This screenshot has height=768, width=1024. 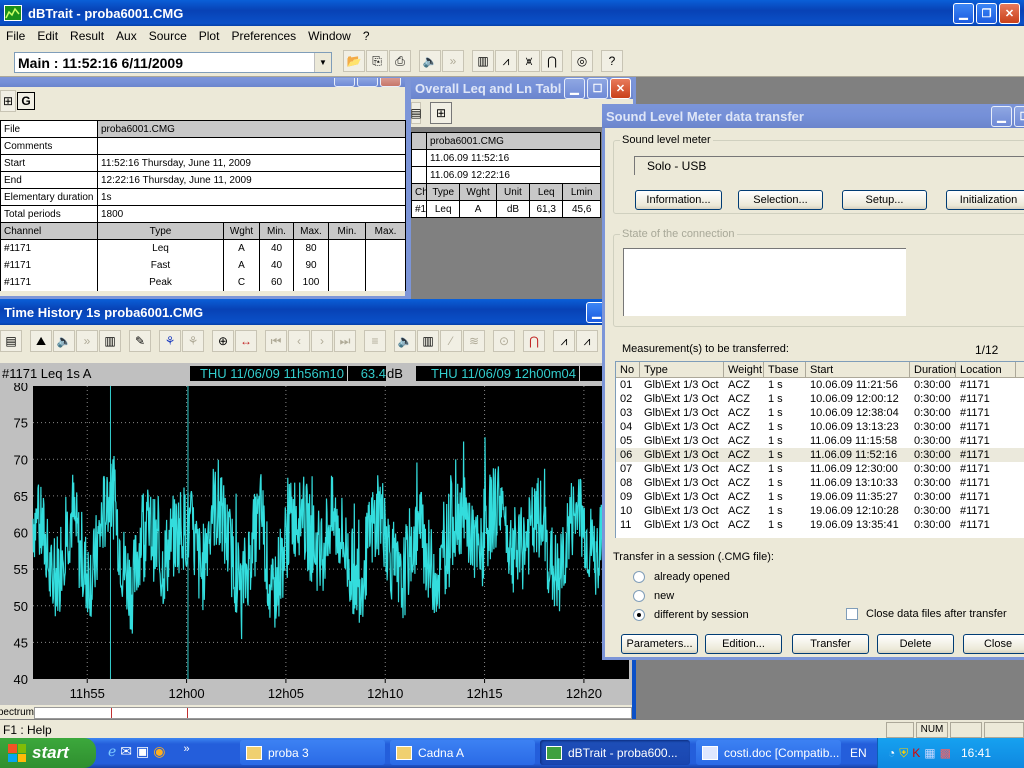 I want to click on leq-close-button: ✕, so click(x=620, y=88).